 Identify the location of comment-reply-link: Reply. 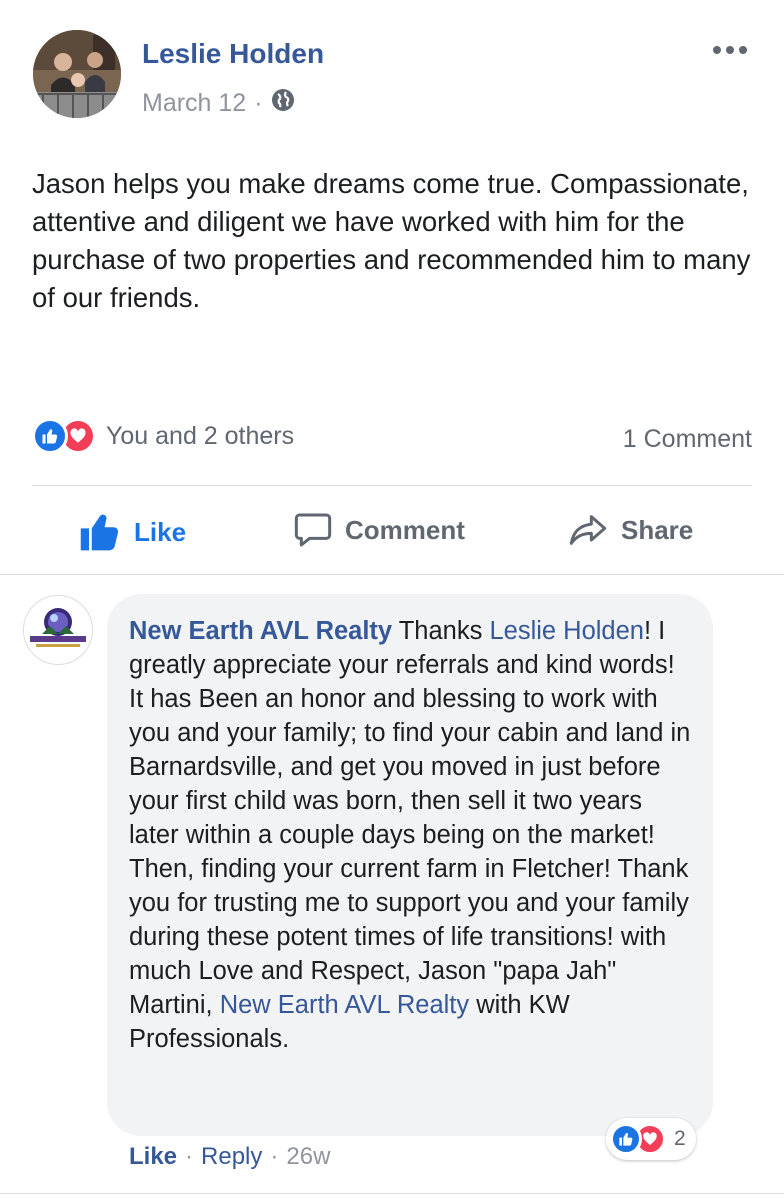
(231, 1157).